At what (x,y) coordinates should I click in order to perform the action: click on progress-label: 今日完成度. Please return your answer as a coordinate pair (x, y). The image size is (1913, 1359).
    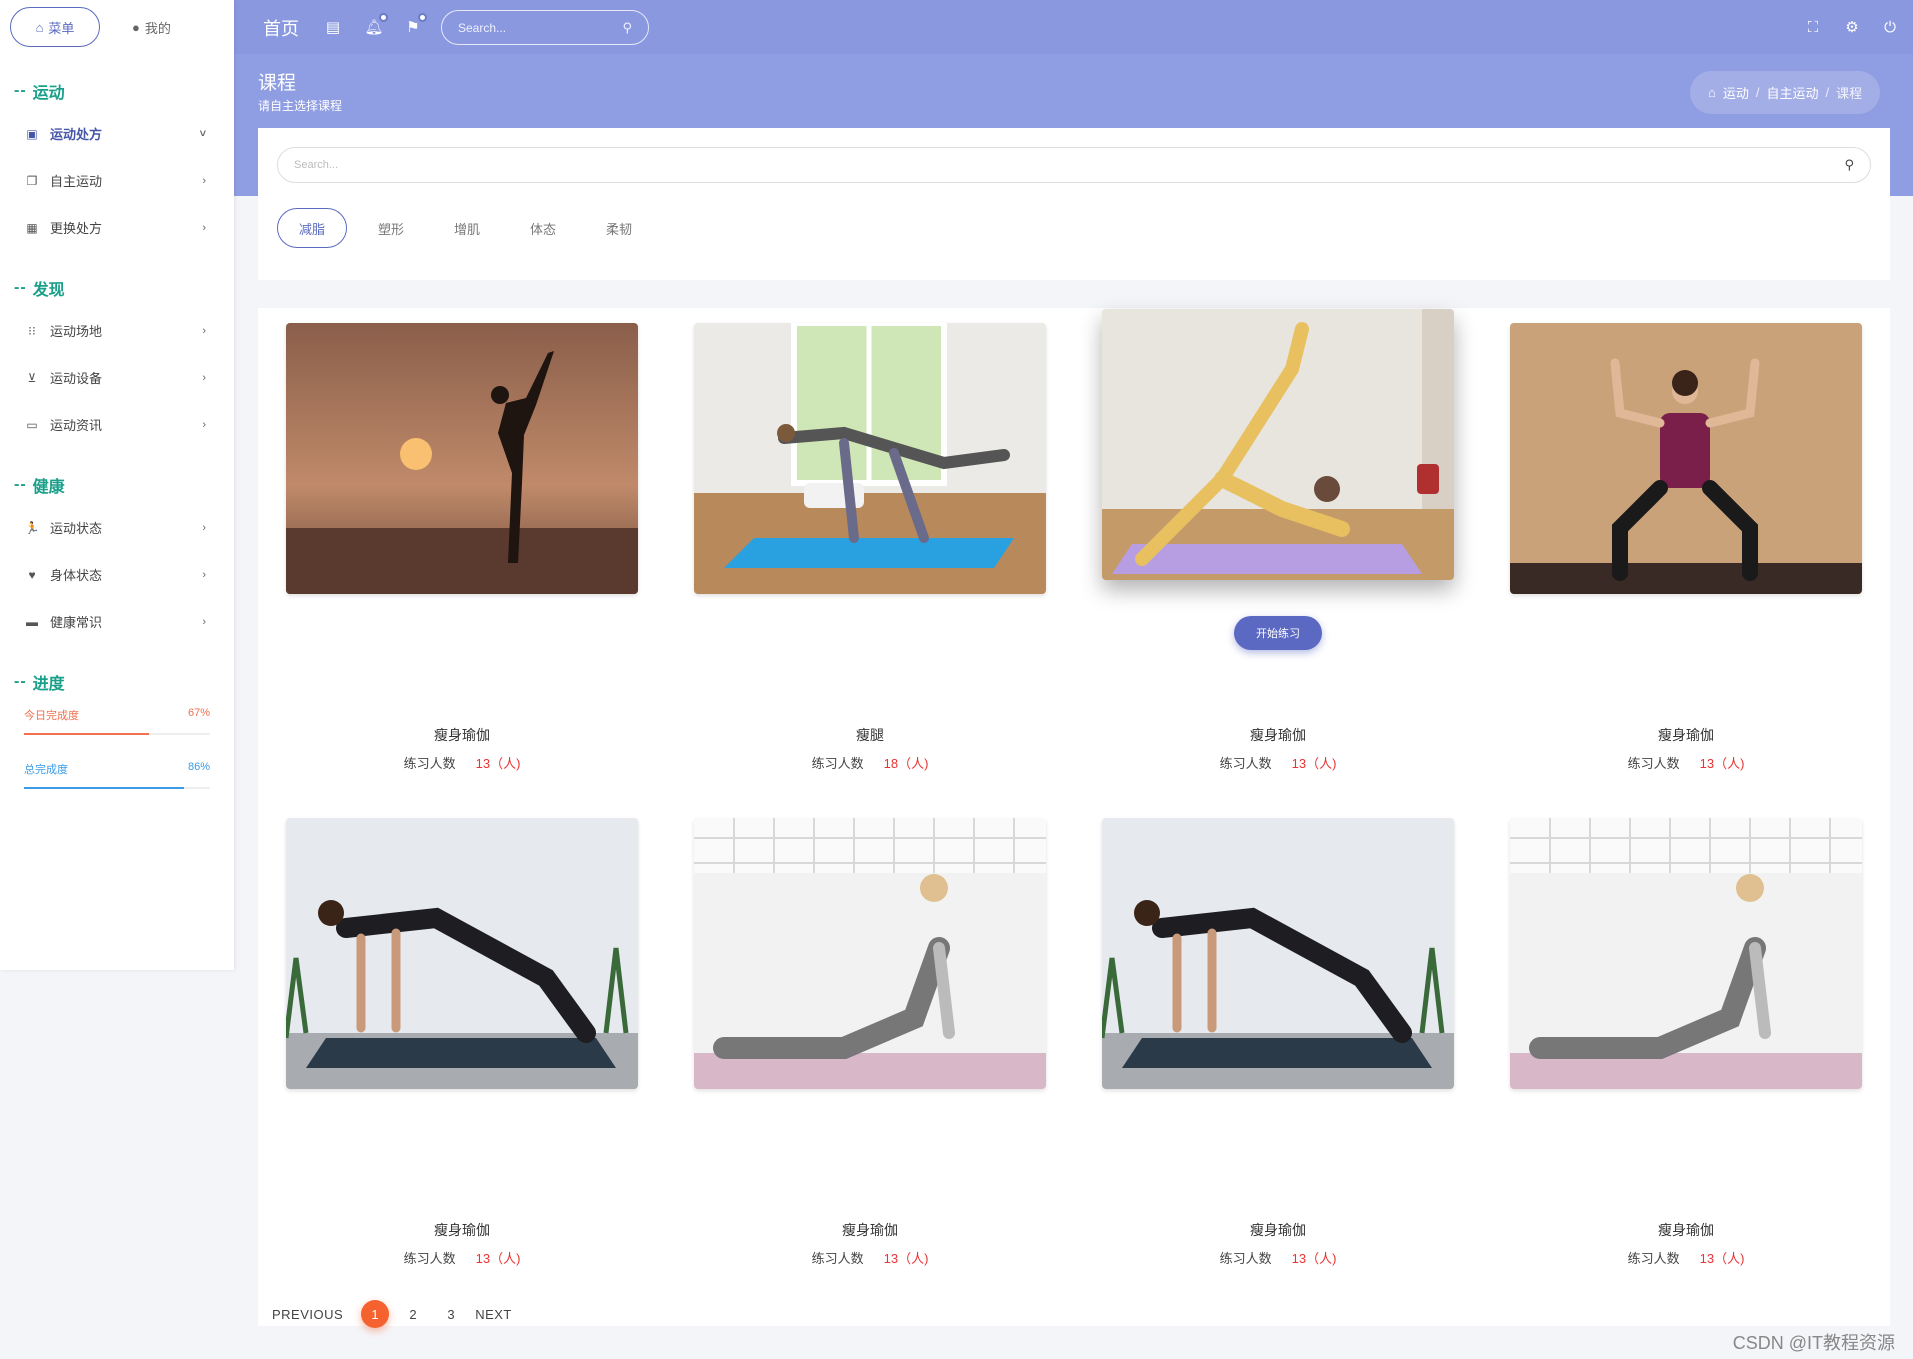
    Looking at the image, I should click on (51, 716).